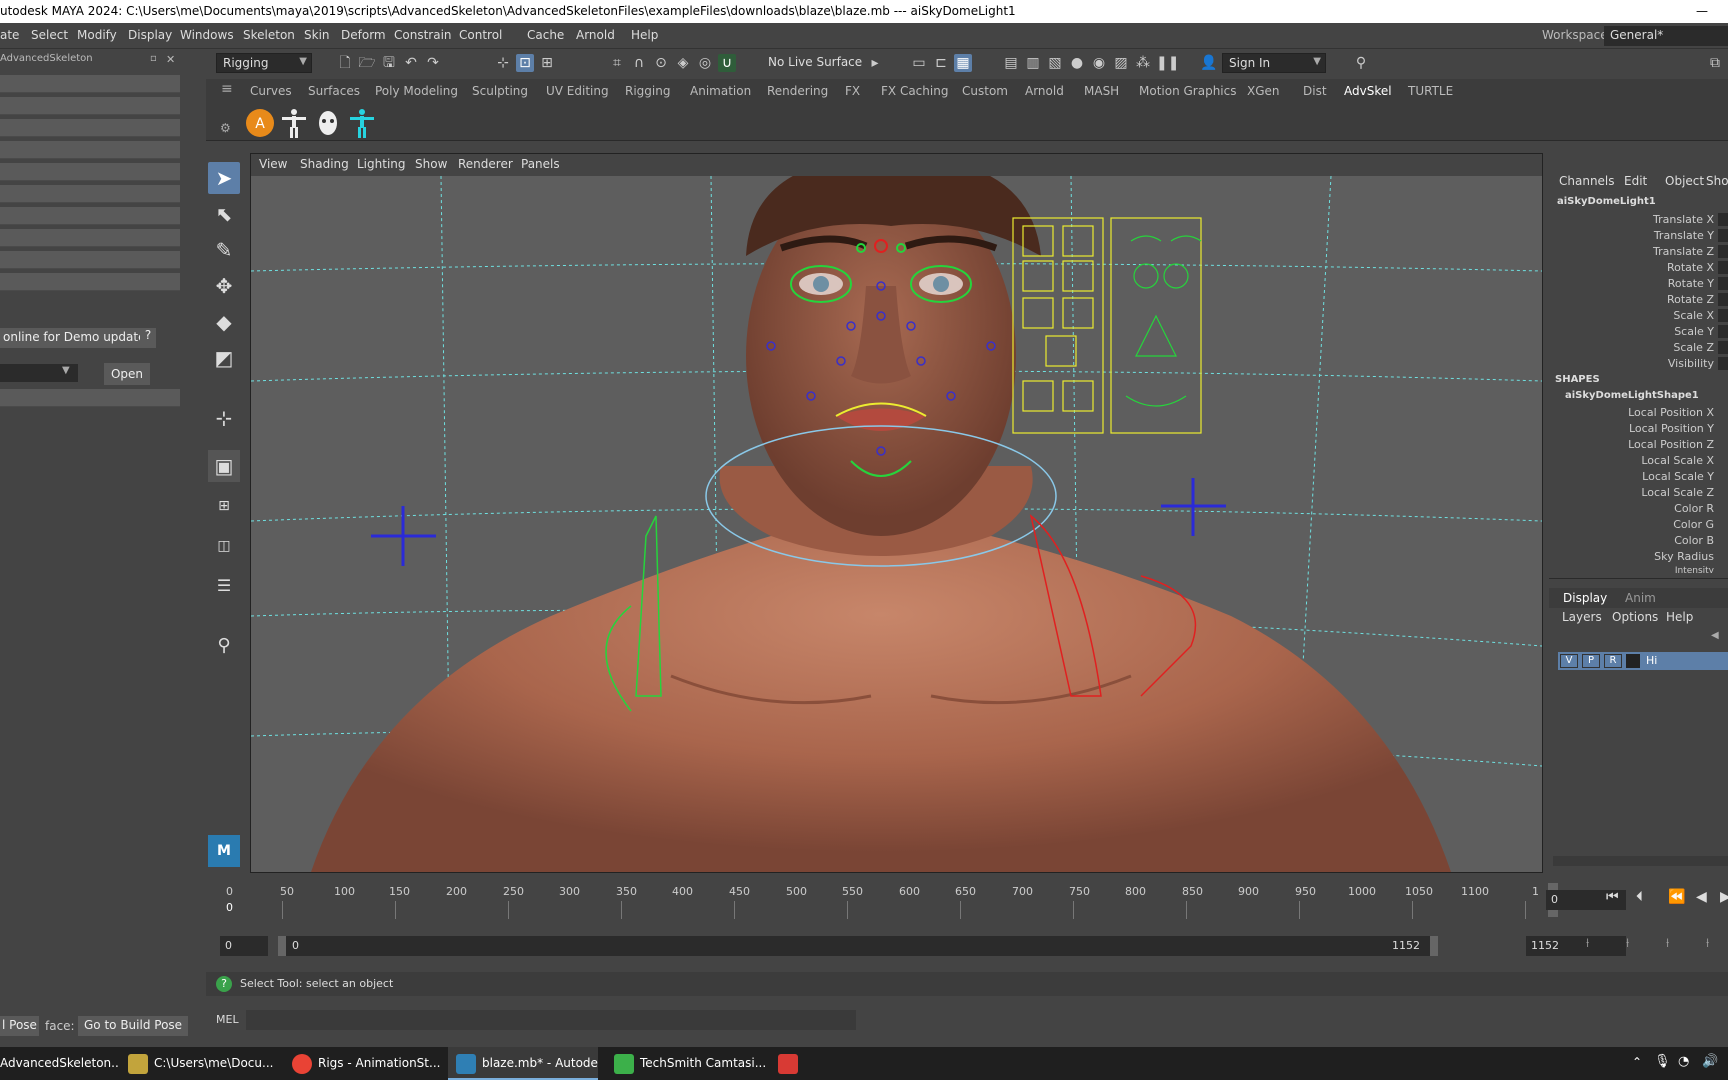 This screenshot has width=1728, height=1080. I want to click on go-to-build-pose-button: Go to Build Pose, so click(133, 1026).